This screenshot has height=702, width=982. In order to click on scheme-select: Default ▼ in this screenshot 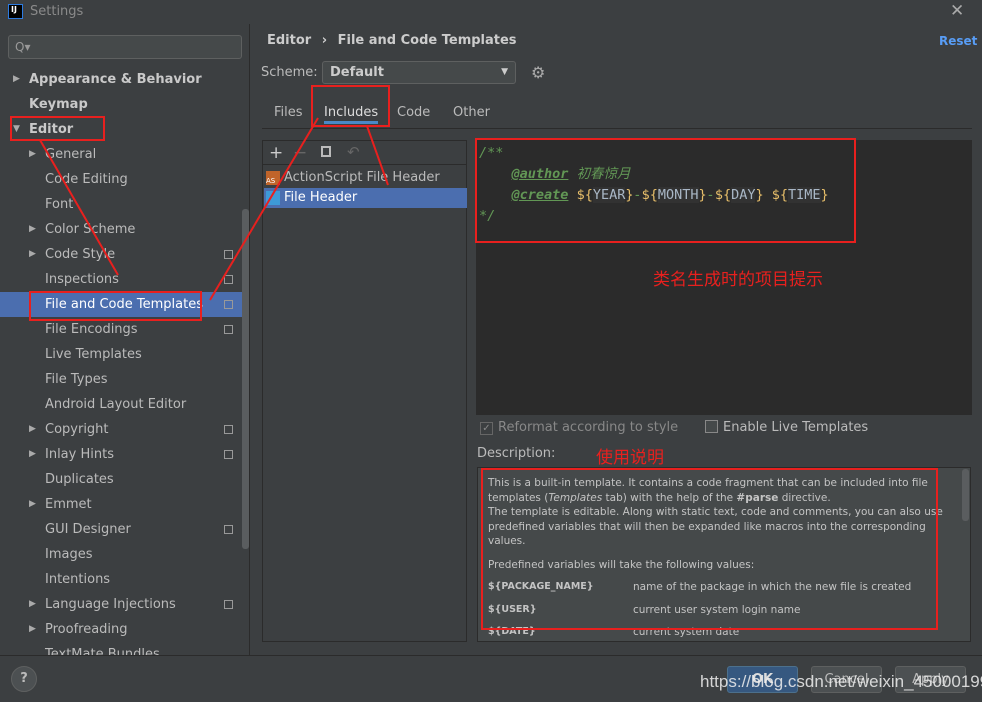, I will do `click(419, 72)`.